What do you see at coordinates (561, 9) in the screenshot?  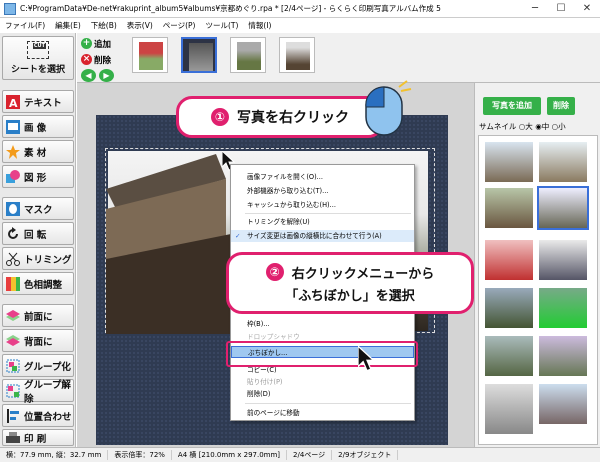 I see `maximize-button: ☐` at bounding box center [561, 9].